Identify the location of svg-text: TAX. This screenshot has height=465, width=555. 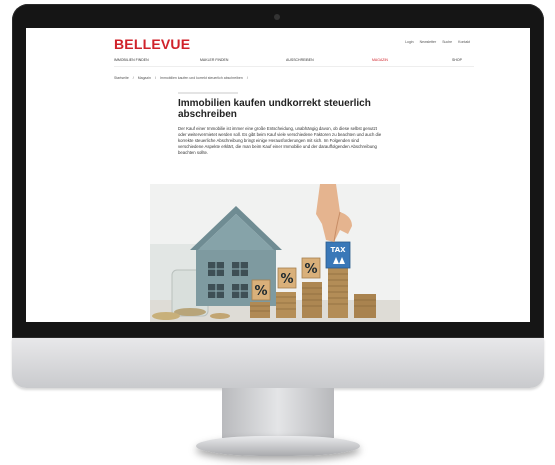
(338, 250).